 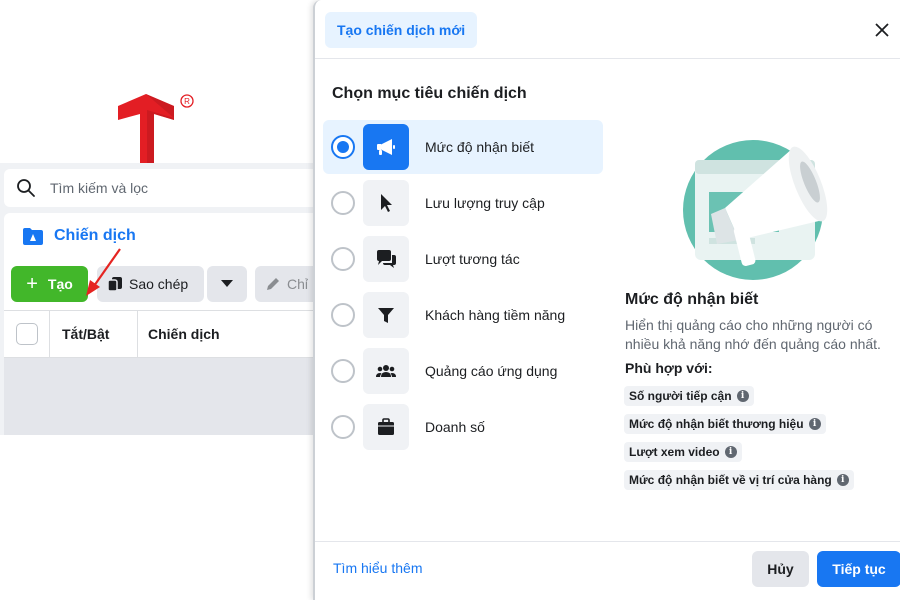 What do you see at coordinates (95, 235) in the screenshot?
I see `tab-campaigns-label: Chiến dịch` at bounding box center [95, 235].